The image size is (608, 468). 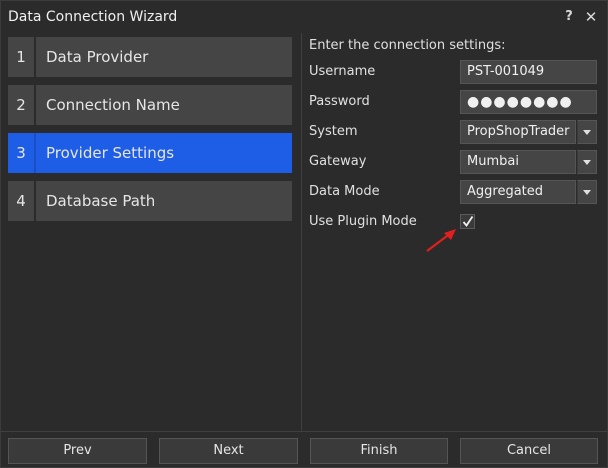 I want to click on settings-prompt: Enter the connection settings:, so click(x=407, y=45).